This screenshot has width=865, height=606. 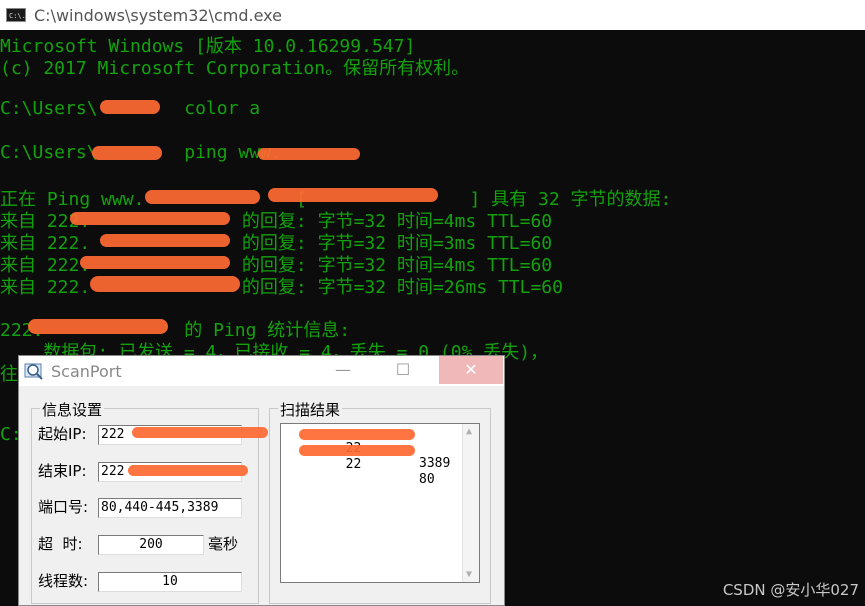 I want to click on timeout-label: 超 时:, so click(x=60, y=544).